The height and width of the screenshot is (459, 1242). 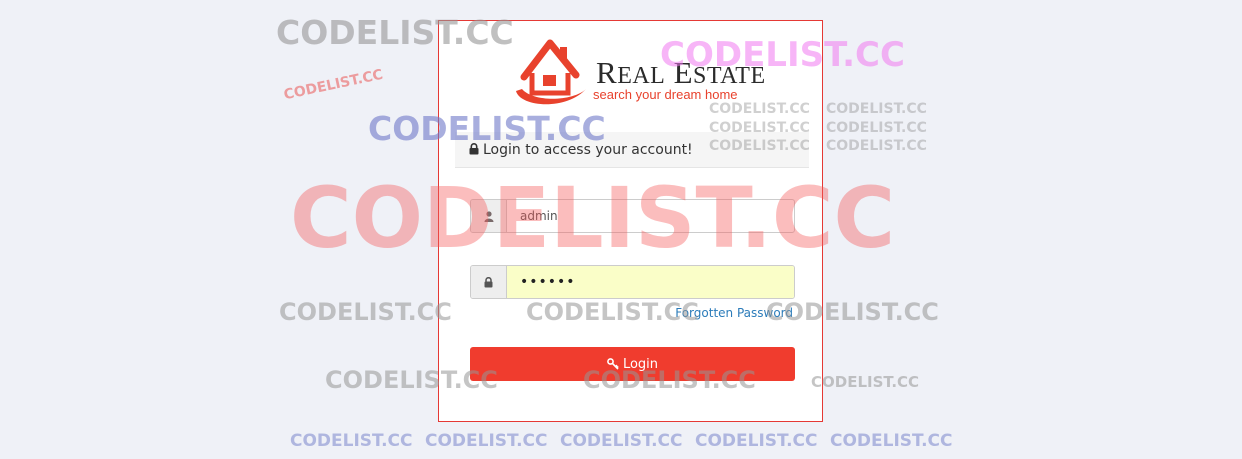 I want to click on house-swoosh-logo-icon, so click(x=551, y=72).